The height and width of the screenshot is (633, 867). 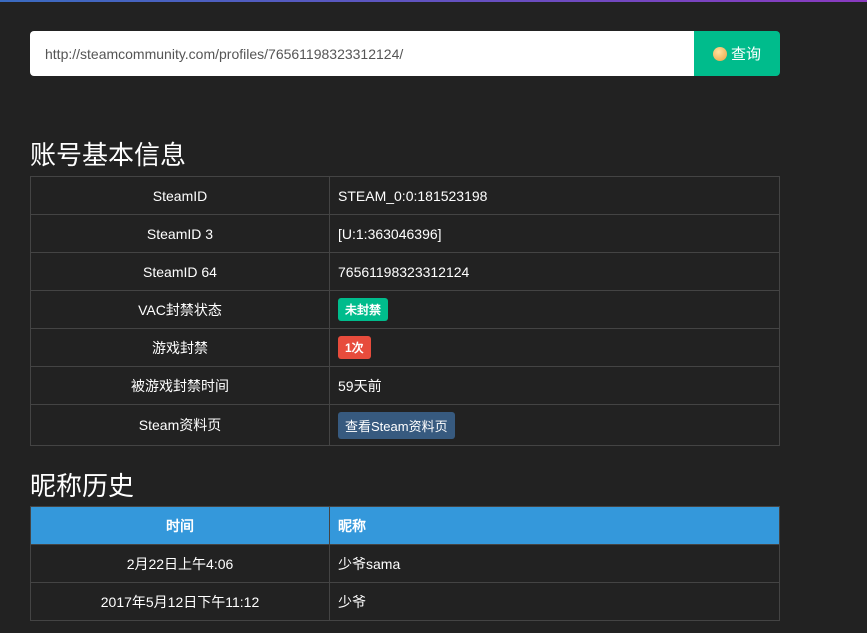 What do you see at coordinates (108, 155) in the screenshot?
I see `basic-info-title: 账号基本信息` at bounding box center [108, 155].